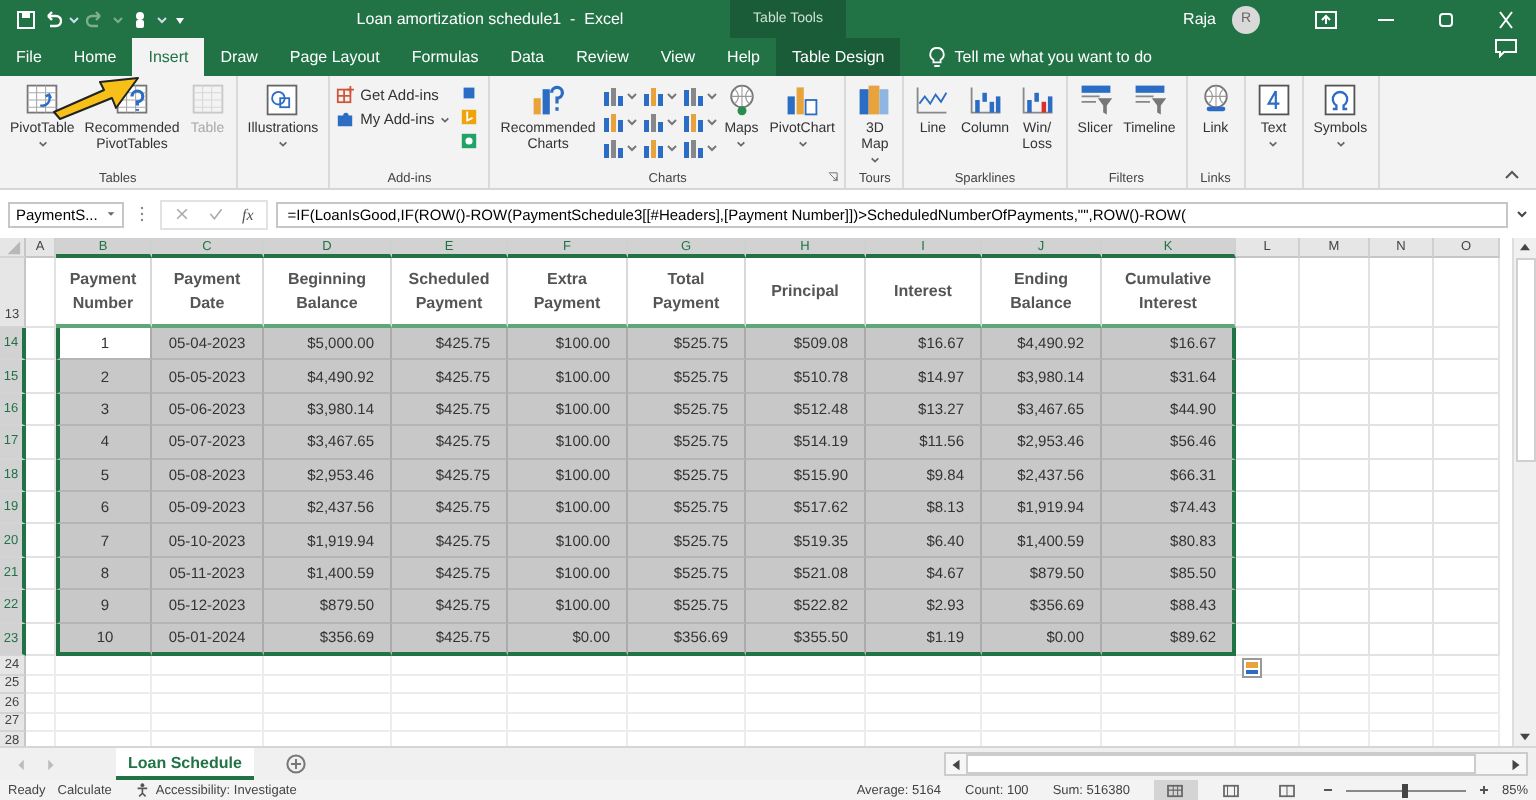 This screenshot has width=1536, height=800. I want to click on map-icon, so click(874, 100).